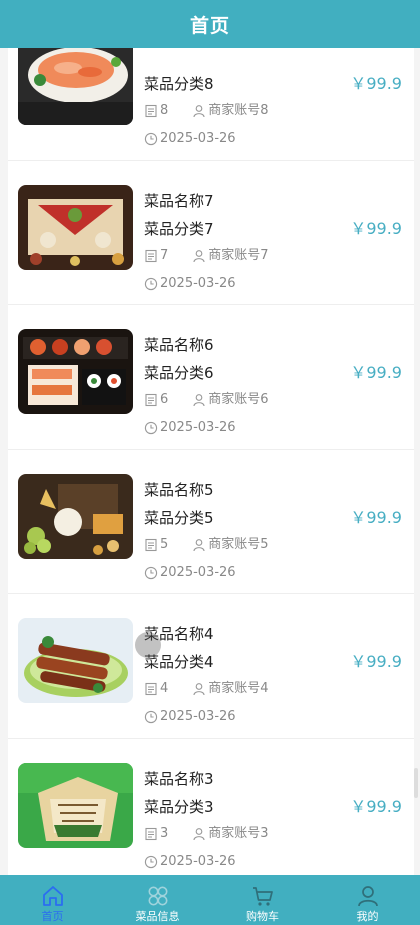 This screenshot has height=925, width=420. Describe the element at coordinates (164, 255) in the screenshot. I see `dish-count: 7` at that location.